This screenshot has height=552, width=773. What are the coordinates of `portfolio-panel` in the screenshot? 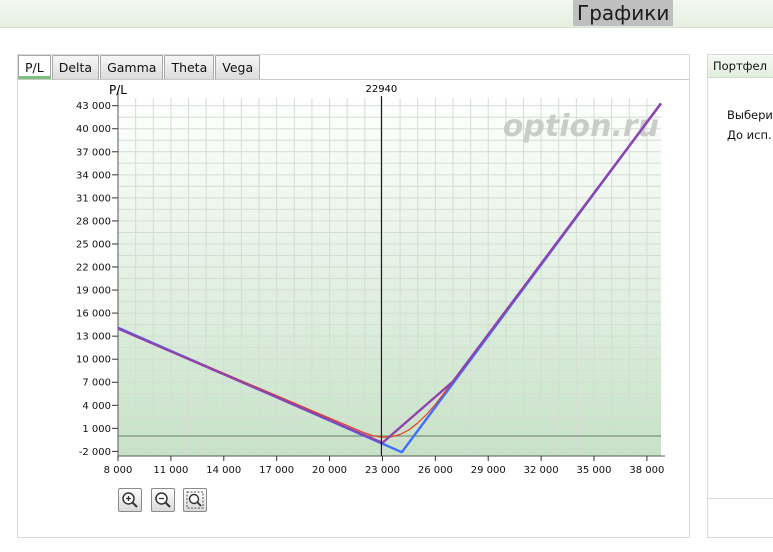 It's located at (740, 296).